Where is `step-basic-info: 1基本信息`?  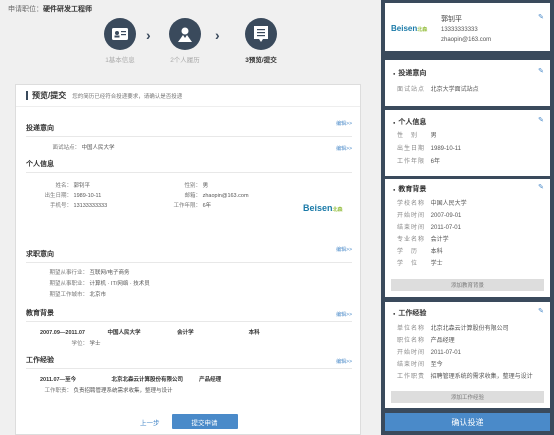
step-basic-info: 1基本信息 is located at coordinates (120, 41).